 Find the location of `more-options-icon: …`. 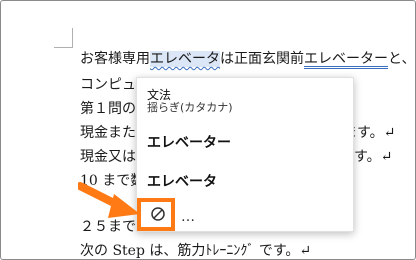

more-options-icon: … is located at coordinates (188, 217).